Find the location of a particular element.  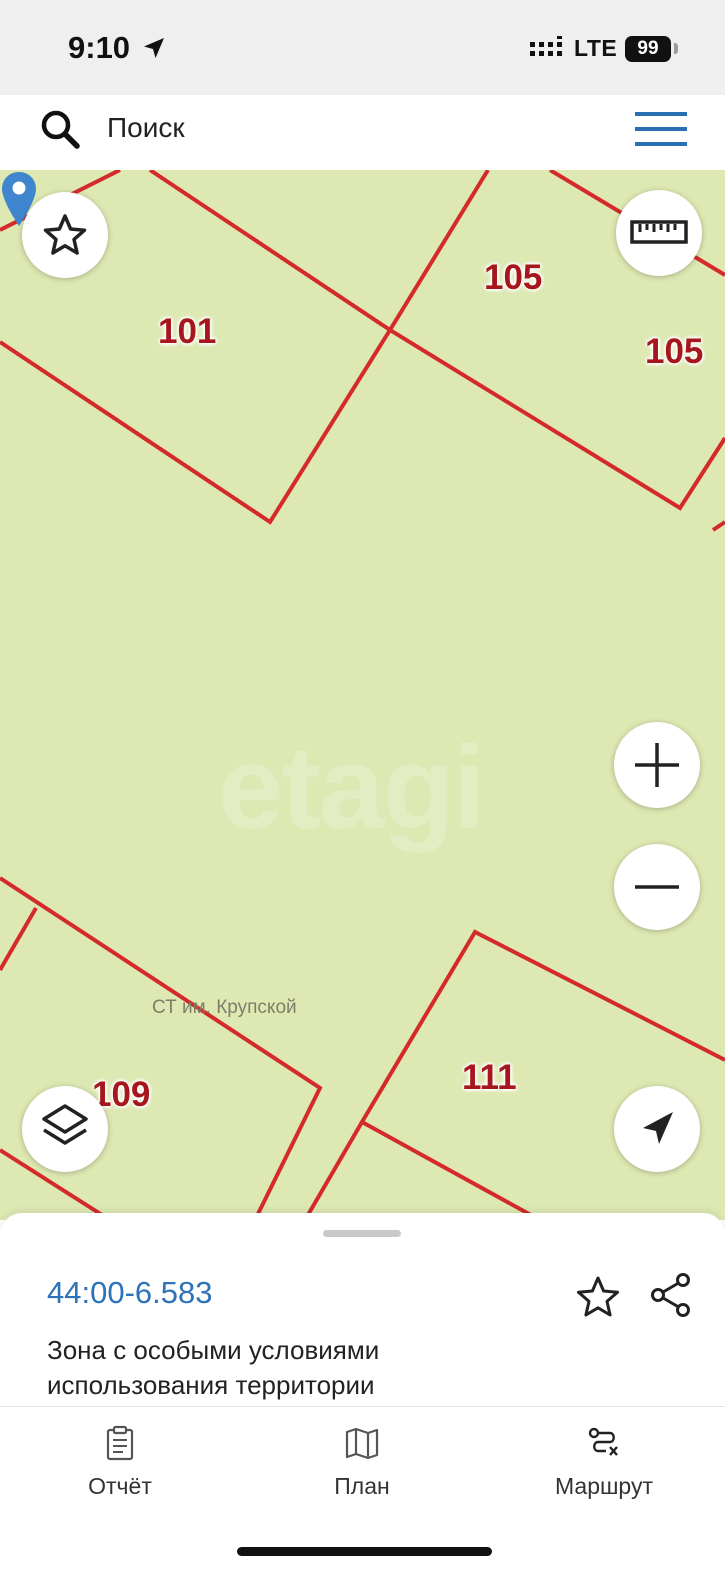

signal-icon is located at coordinates (546, 46).